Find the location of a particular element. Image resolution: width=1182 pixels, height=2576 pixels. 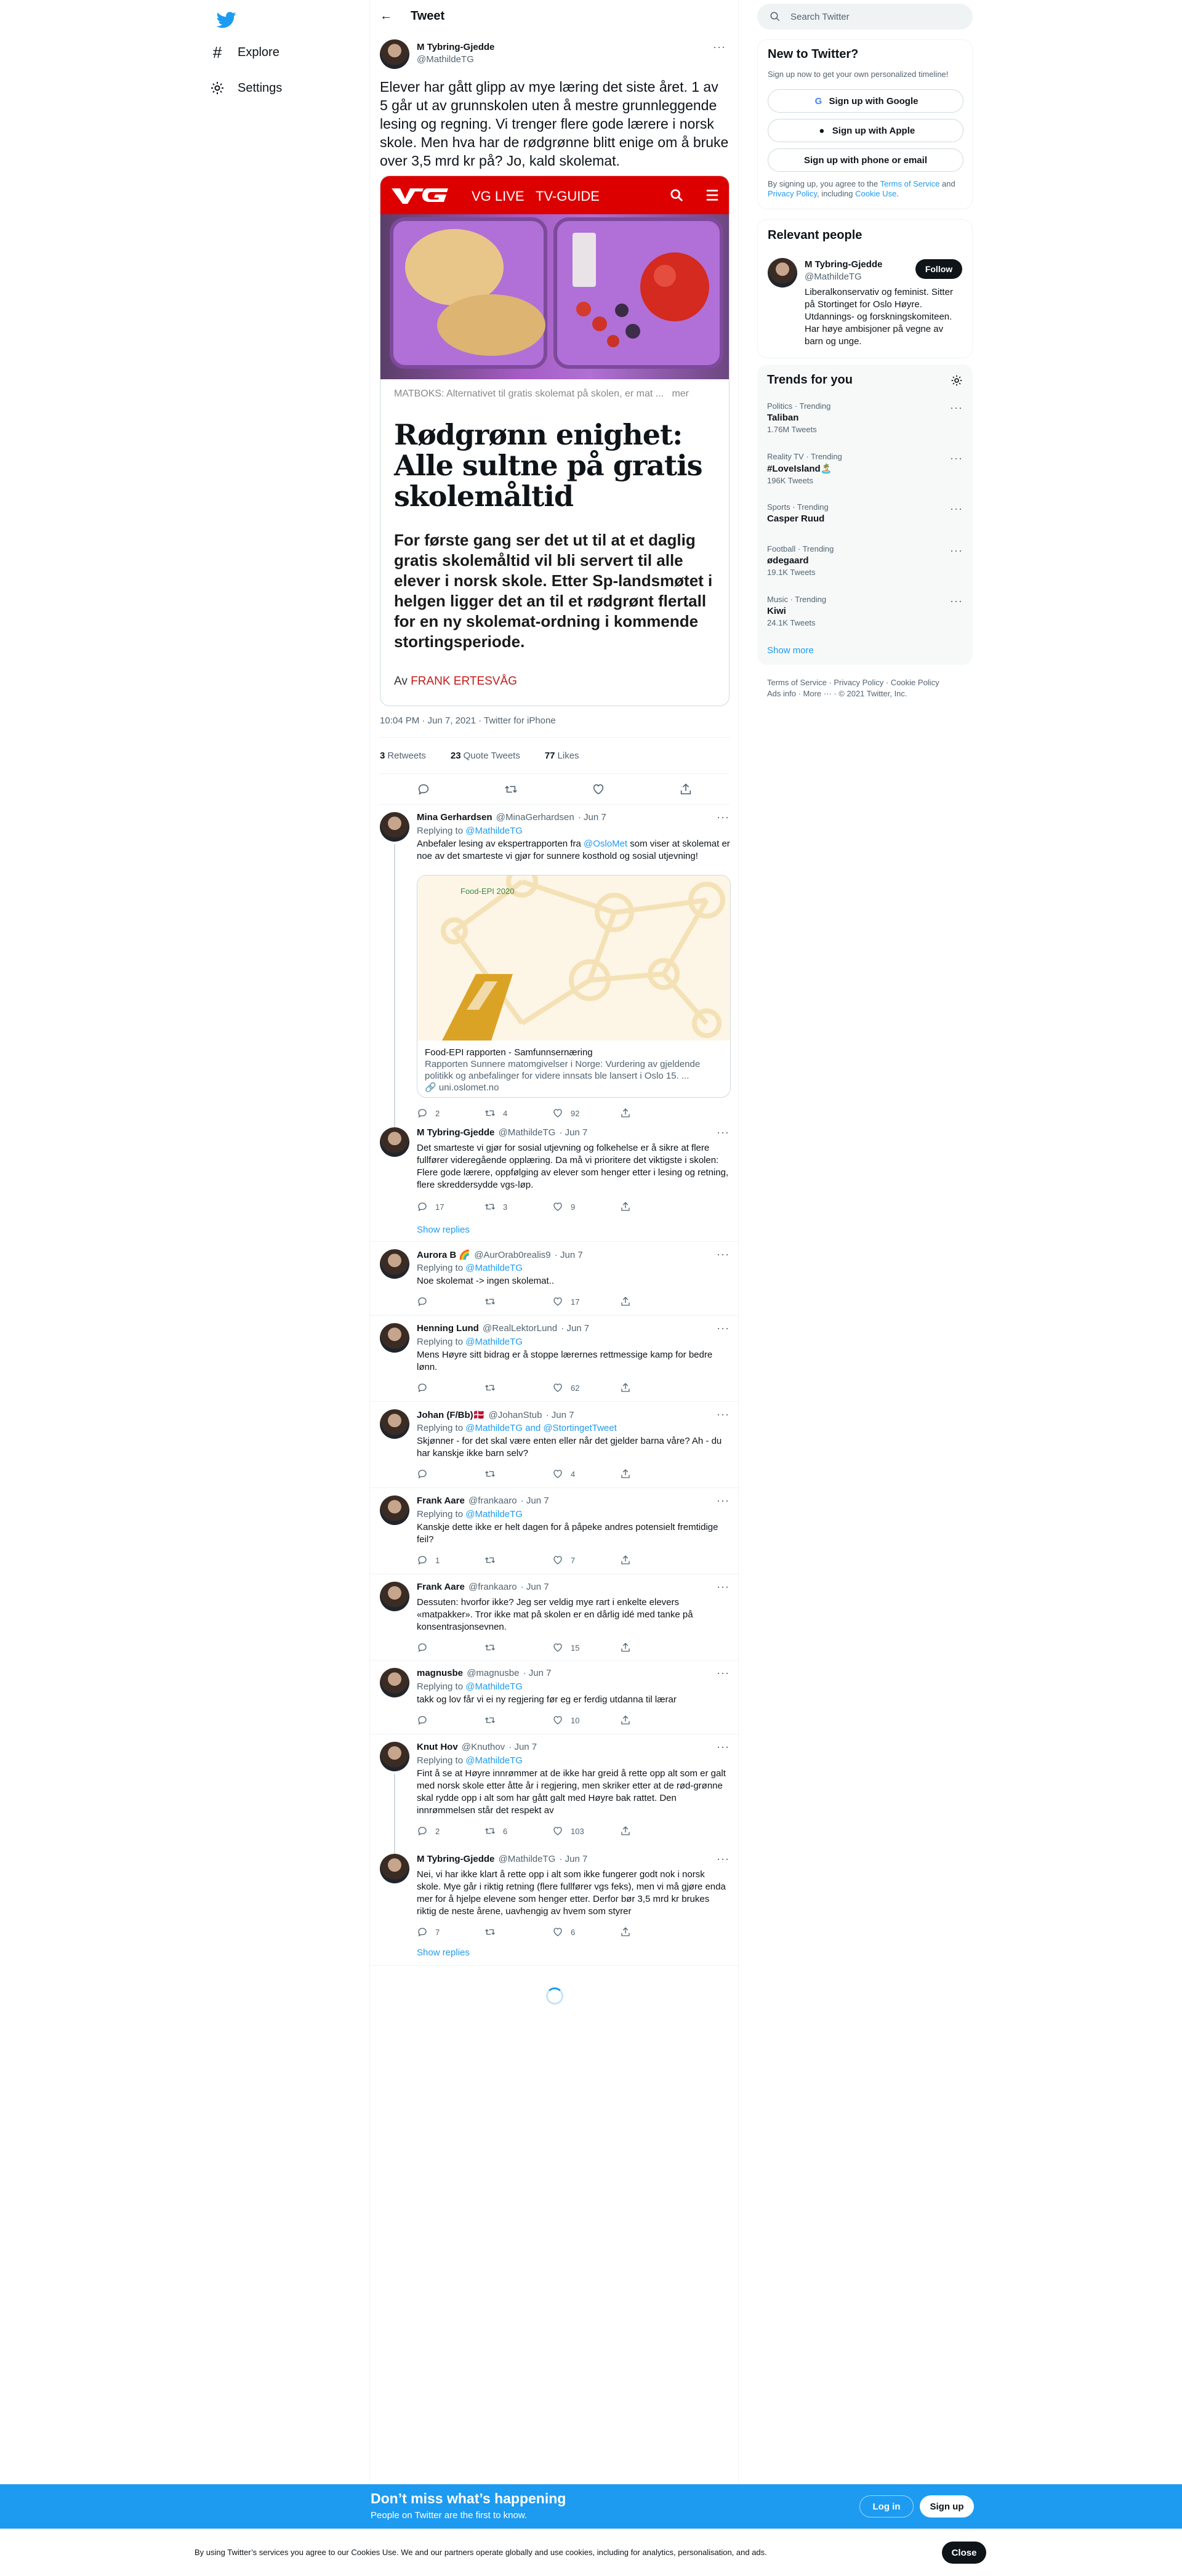

back-arrow-icon: ← is located at coordinates (391, 16).